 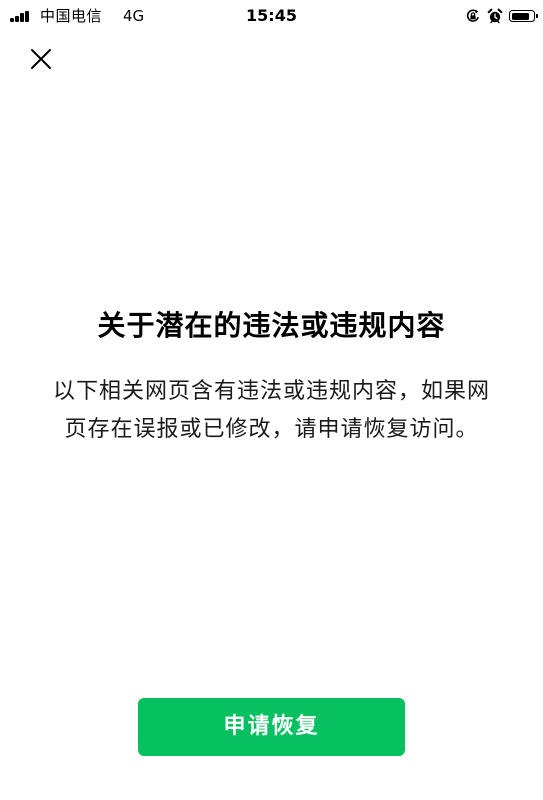 What do you see at coordinates (271, 727) in the screenshot?
I see `appeal-restore-button: 申请恢复` at bounding box center [271, 727].